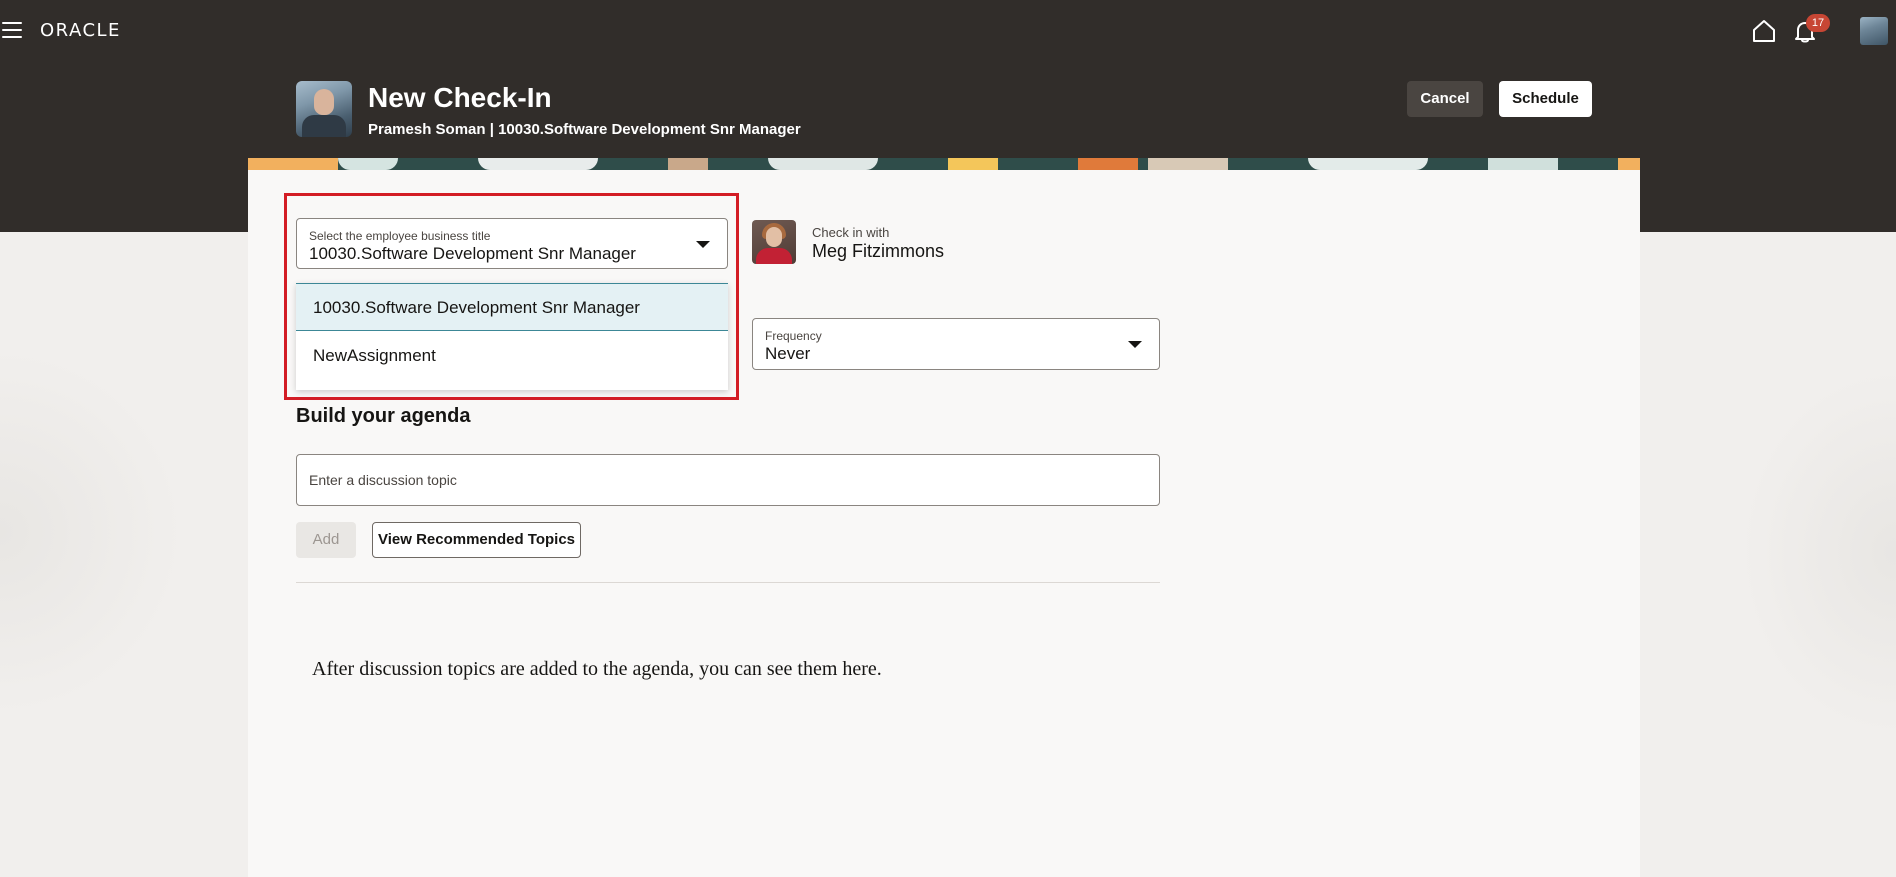  I want to click on user-avatar, so click(1874, 31).